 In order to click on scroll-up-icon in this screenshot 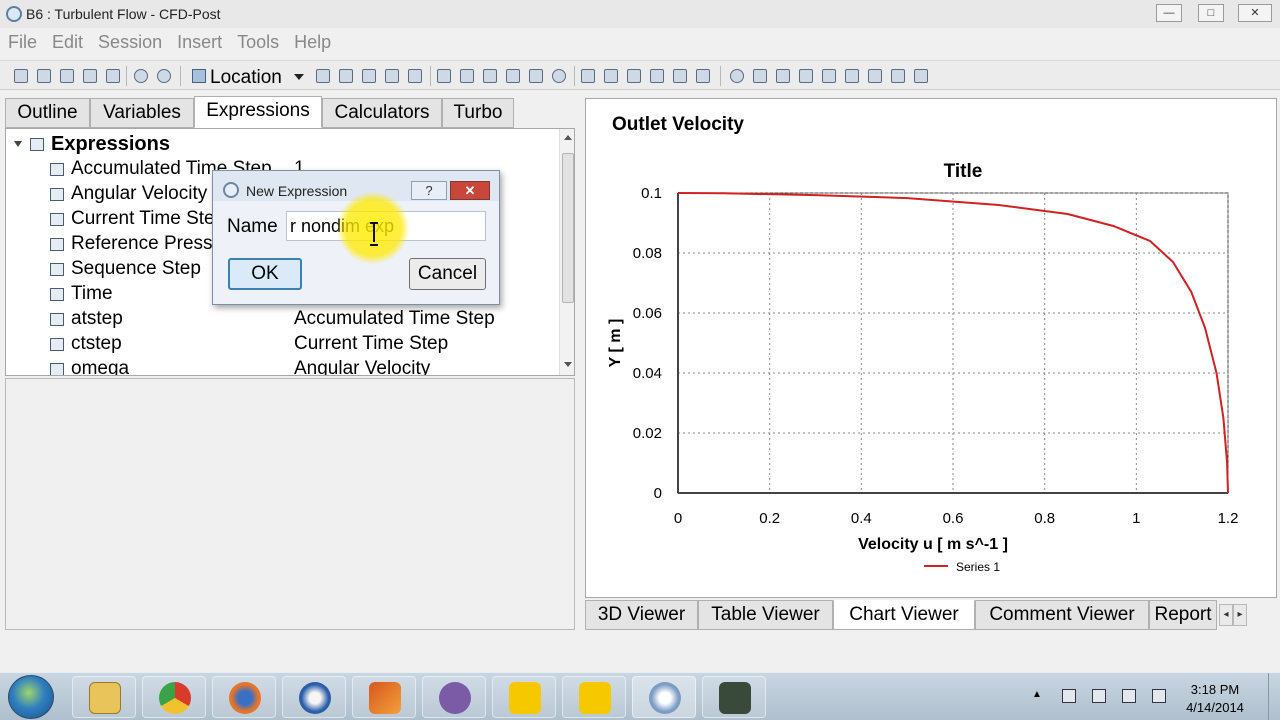, I will do `click(568, 137)`.